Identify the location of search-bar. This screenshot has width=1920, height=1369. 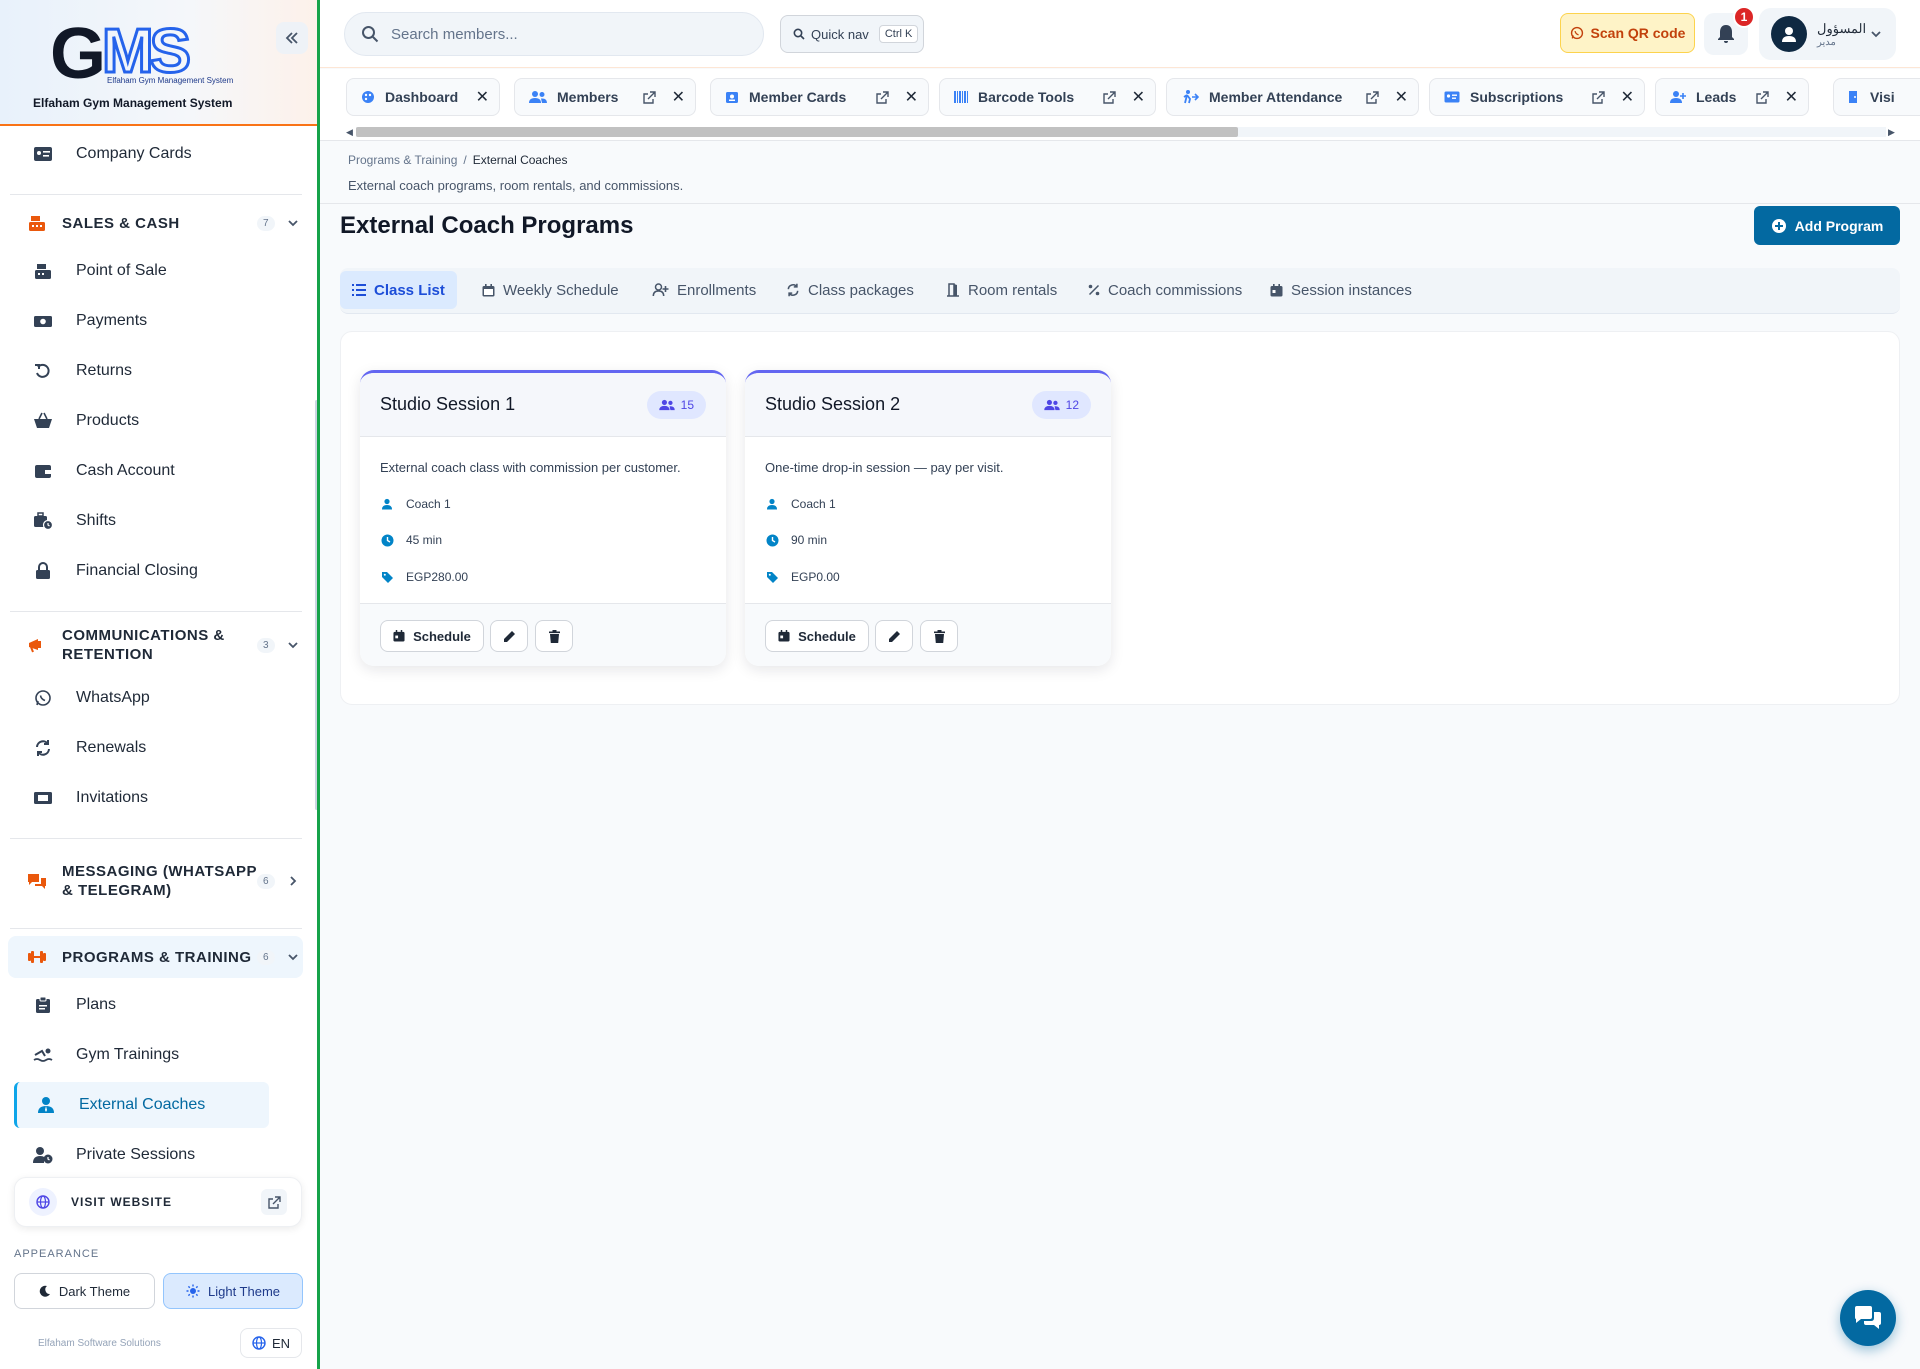
(554, 34).